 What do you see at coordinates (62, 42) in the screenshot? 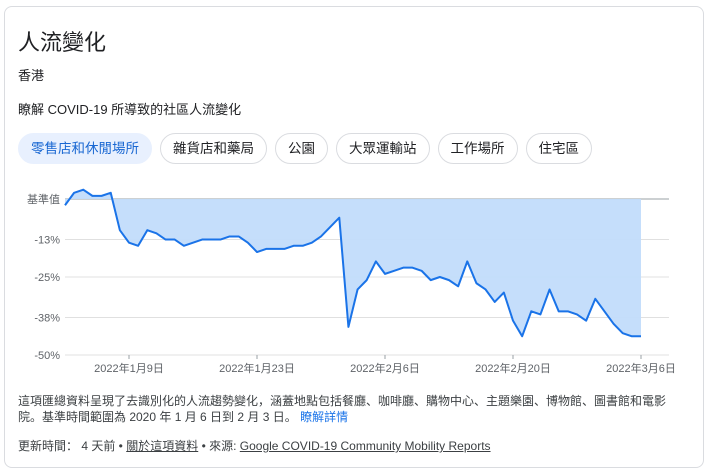
I see `card-title: 人流變化` at bounding box center [62, 42].